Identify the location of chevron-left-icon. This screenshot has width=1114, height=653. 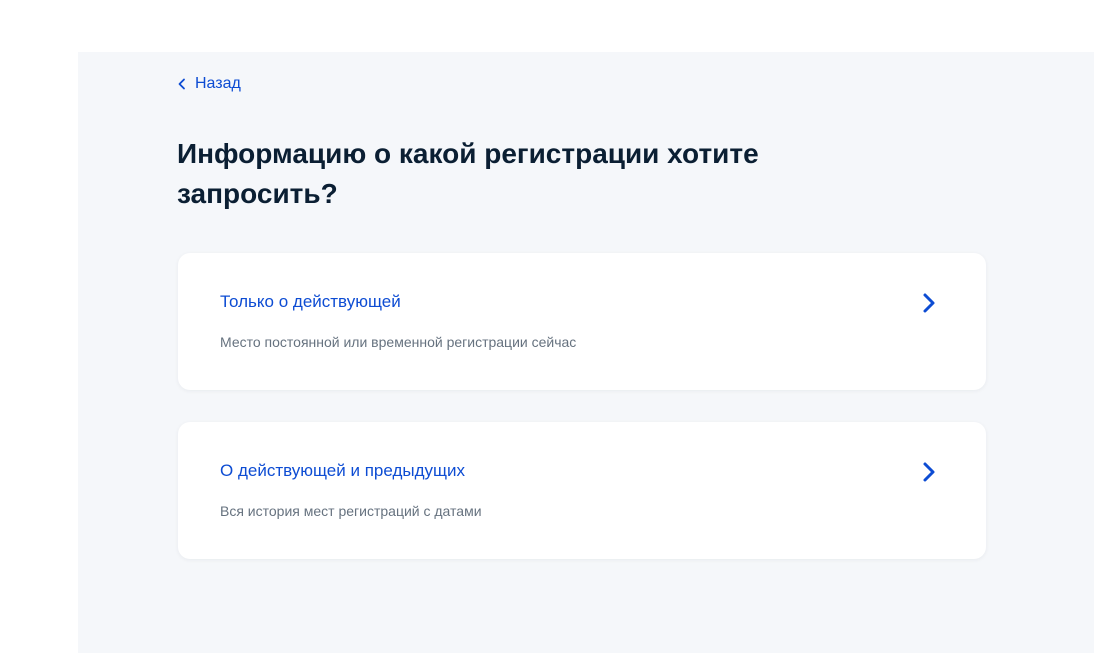
(181, 84).